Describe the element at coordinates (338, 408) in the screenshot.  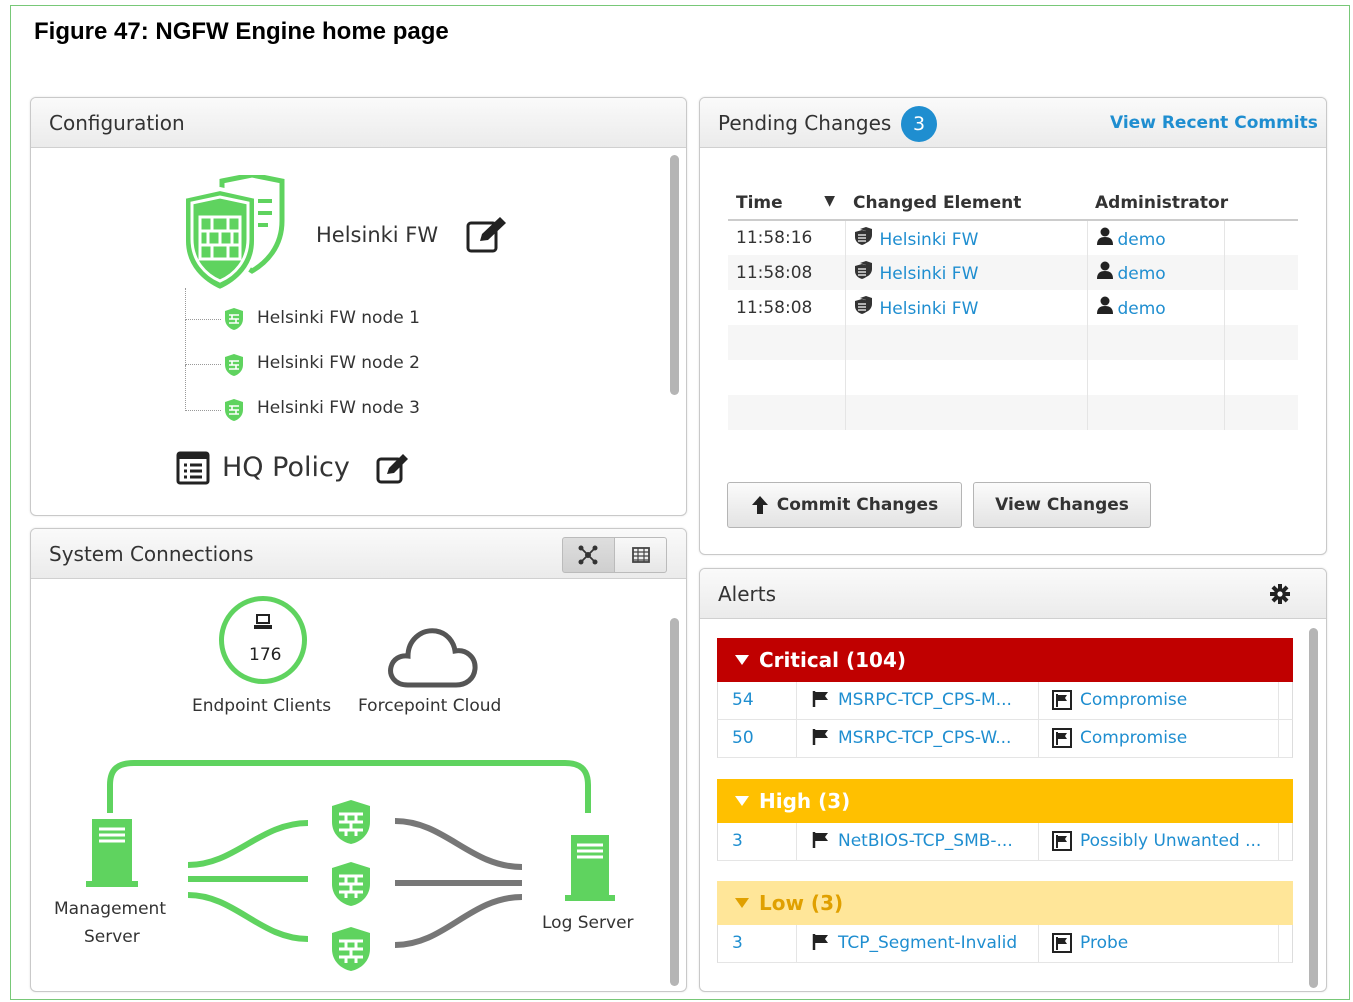
I see `node-3-label: Helsinki FW node 3` at that location.